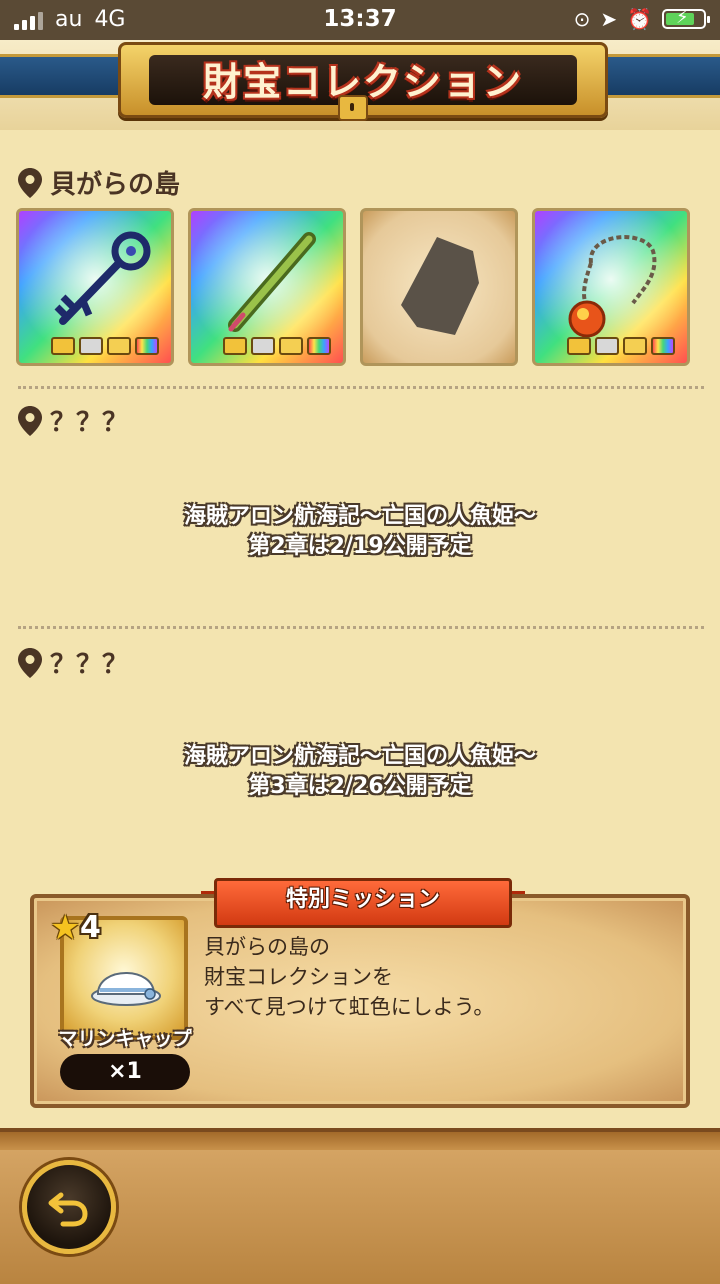  What do you see at coordinates (267, 947) in the screenshot?
I see `mission-desc-line: 貝がらの島の` at bounding box center [267, 947].